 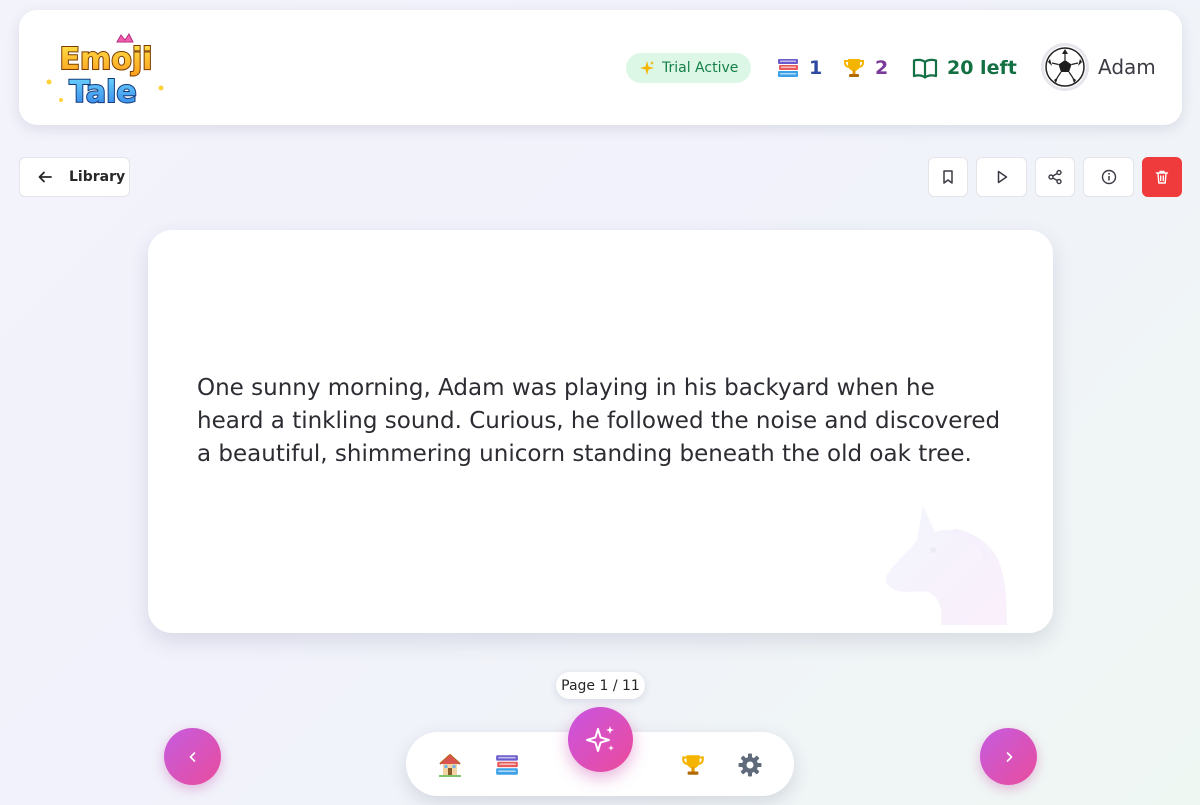 I want to click on books-stat: 1, so click(x=799, y=68).